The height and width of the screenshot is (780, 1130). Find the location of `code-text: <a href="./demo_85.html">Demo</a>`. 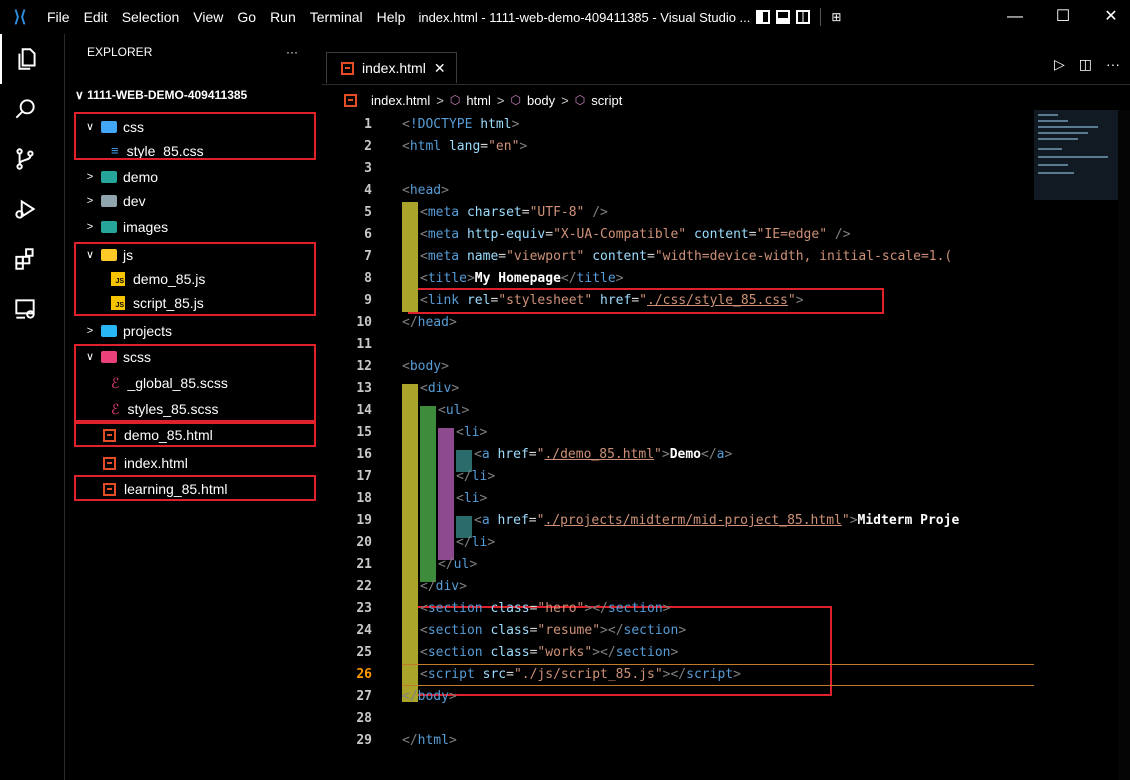

code-text: <a href="./demo_85.html">Demo</a> is located at coordinates (603, 454).